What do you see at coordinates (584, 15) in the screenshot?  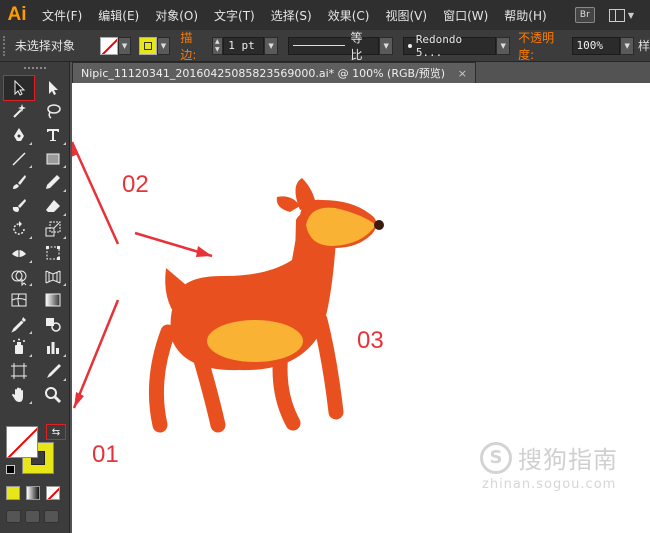 I see `bridge-button: Br` at bounding box center [584, 15].